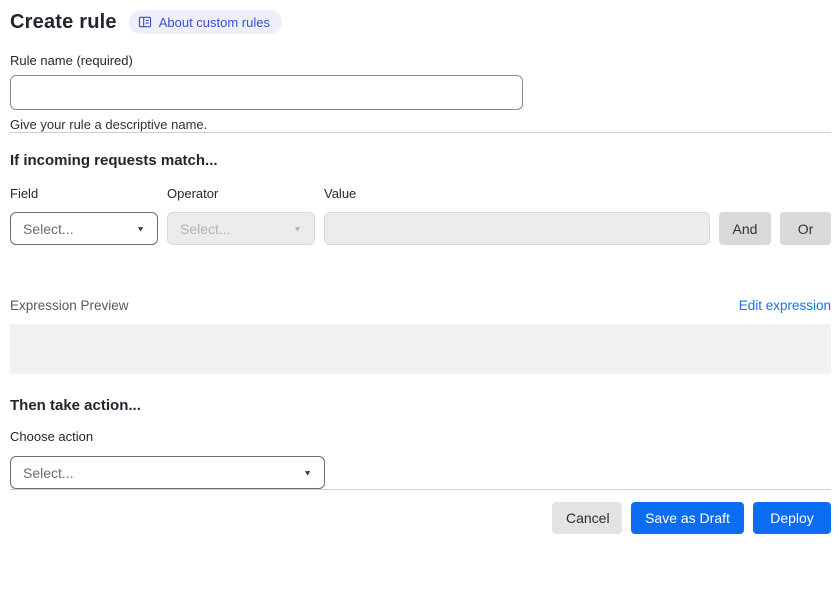 The width and height of the screenshot is (839, 597). I want to click on operator-label: Operator, so click(193, 193).